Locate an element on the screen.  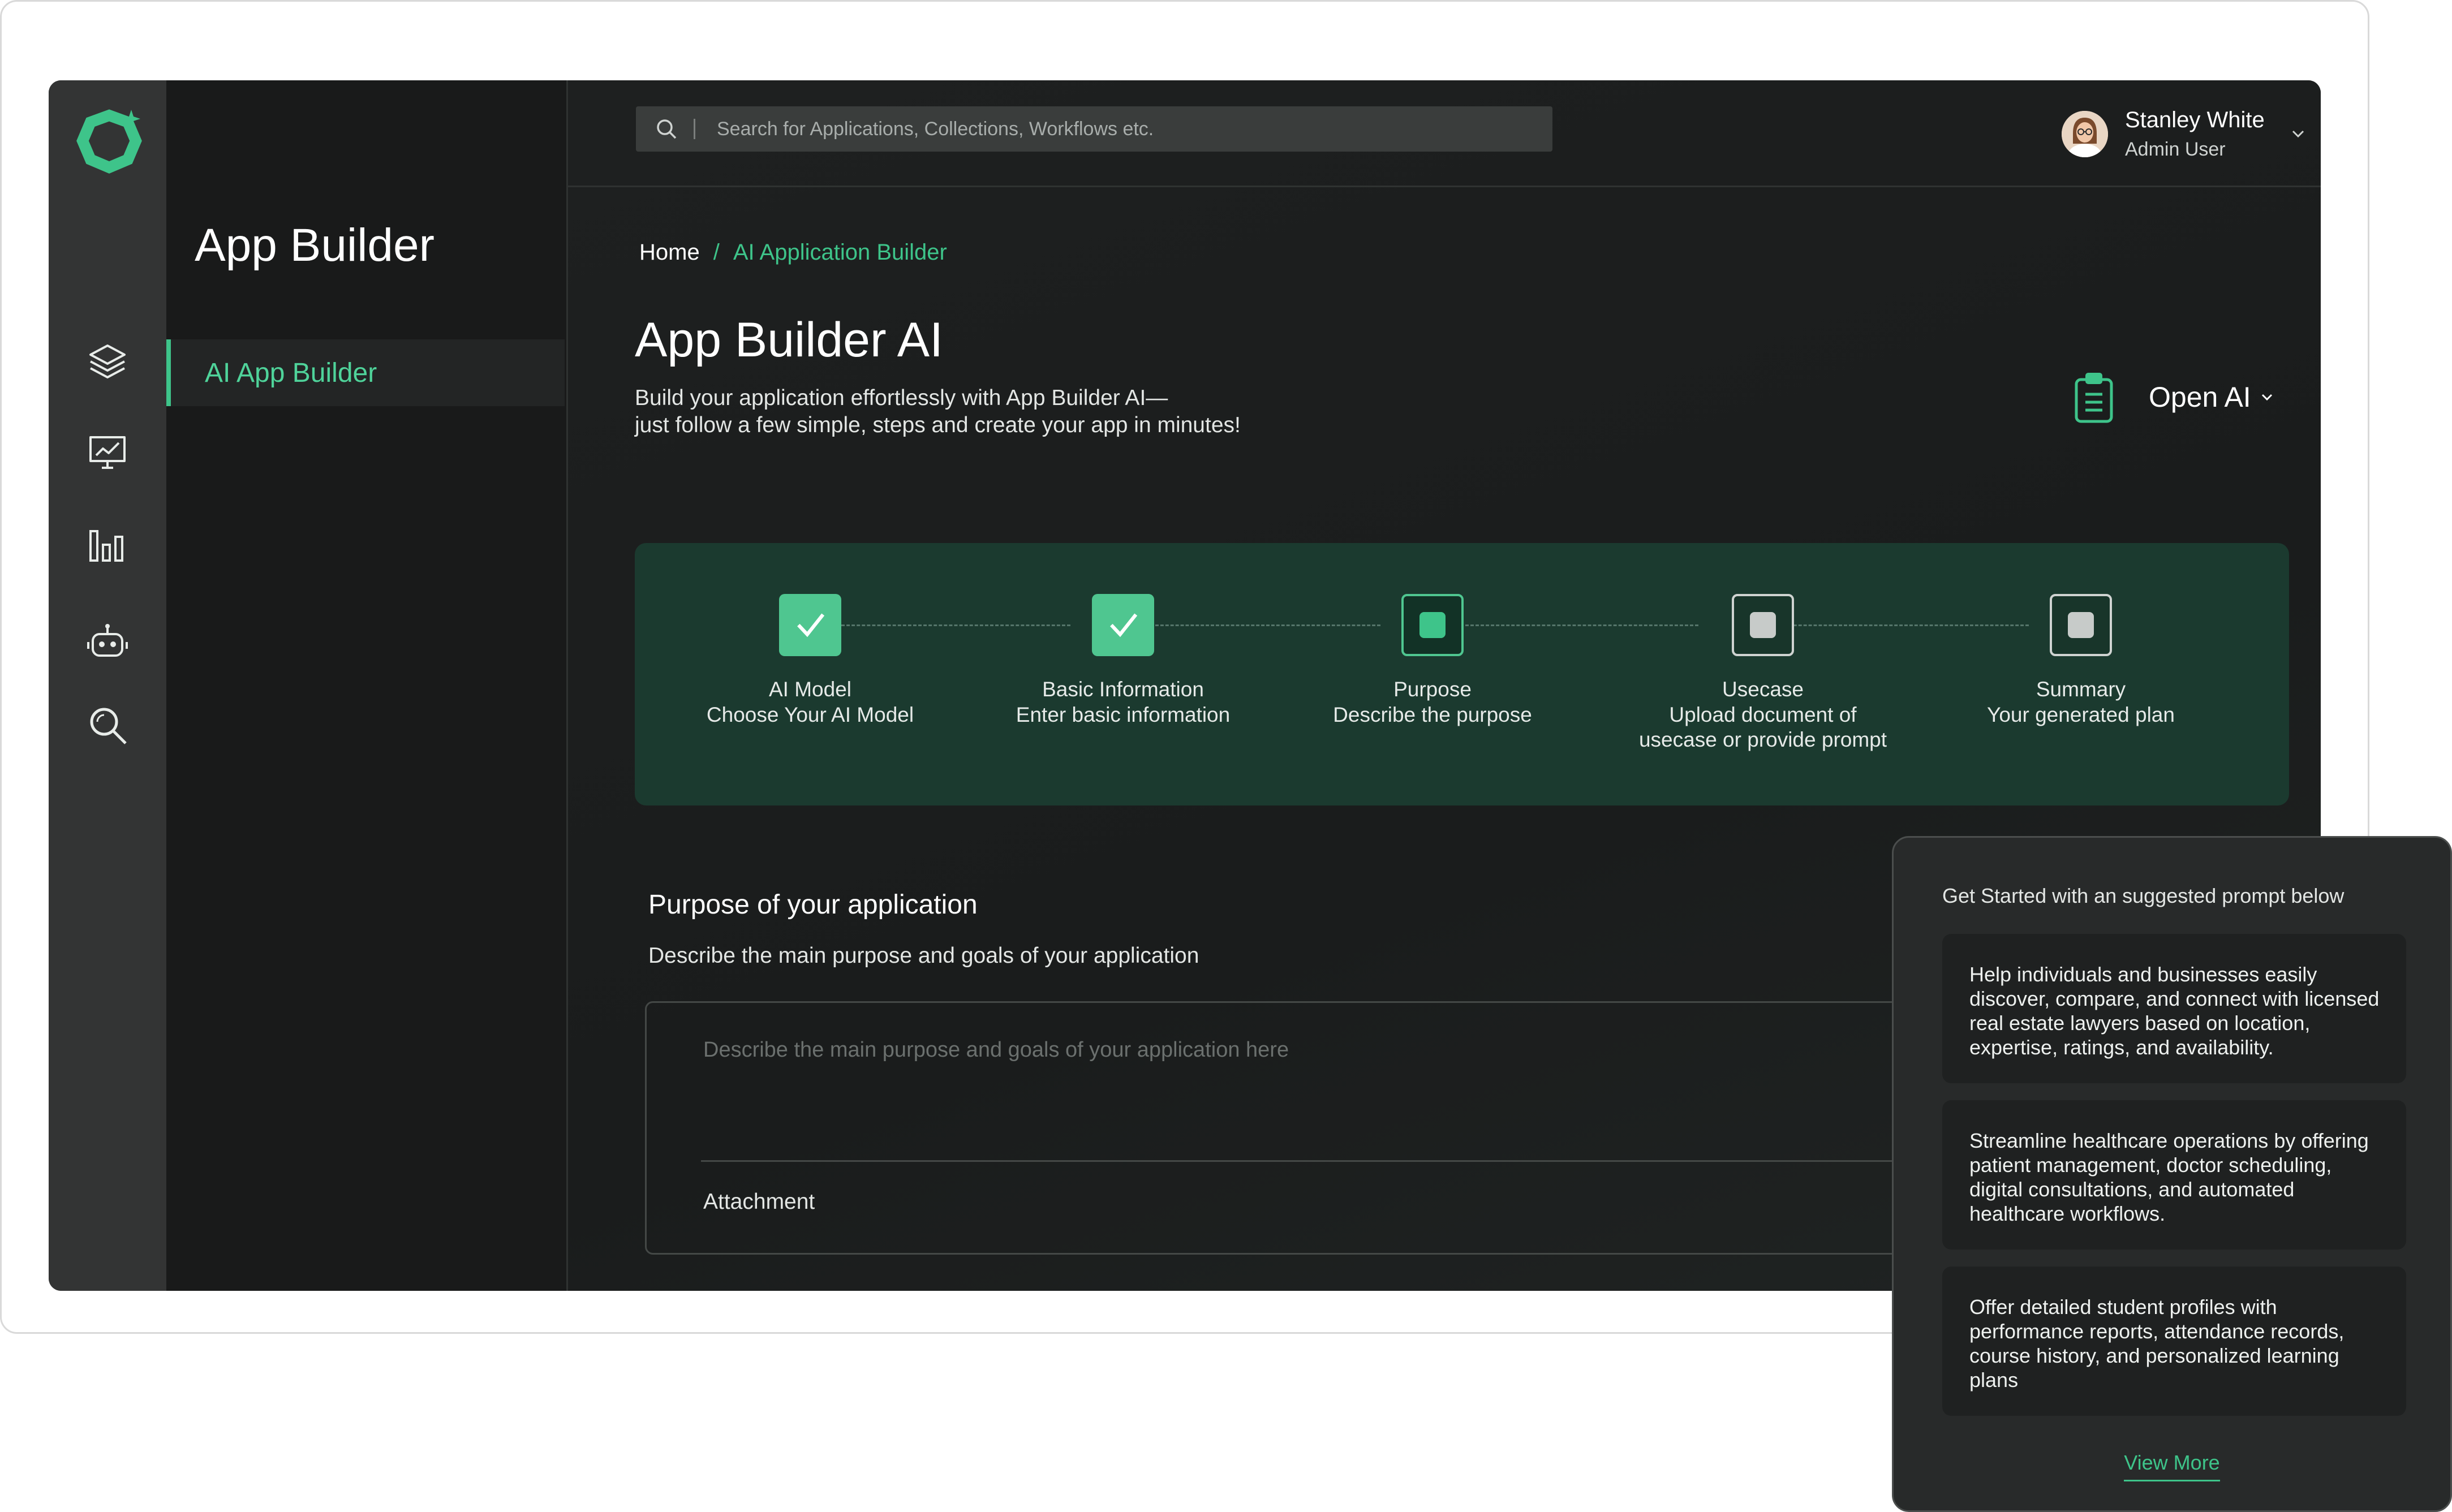
sidebar-item-ai-app-builder: AI App Builder is located at coordinates (365, 372).